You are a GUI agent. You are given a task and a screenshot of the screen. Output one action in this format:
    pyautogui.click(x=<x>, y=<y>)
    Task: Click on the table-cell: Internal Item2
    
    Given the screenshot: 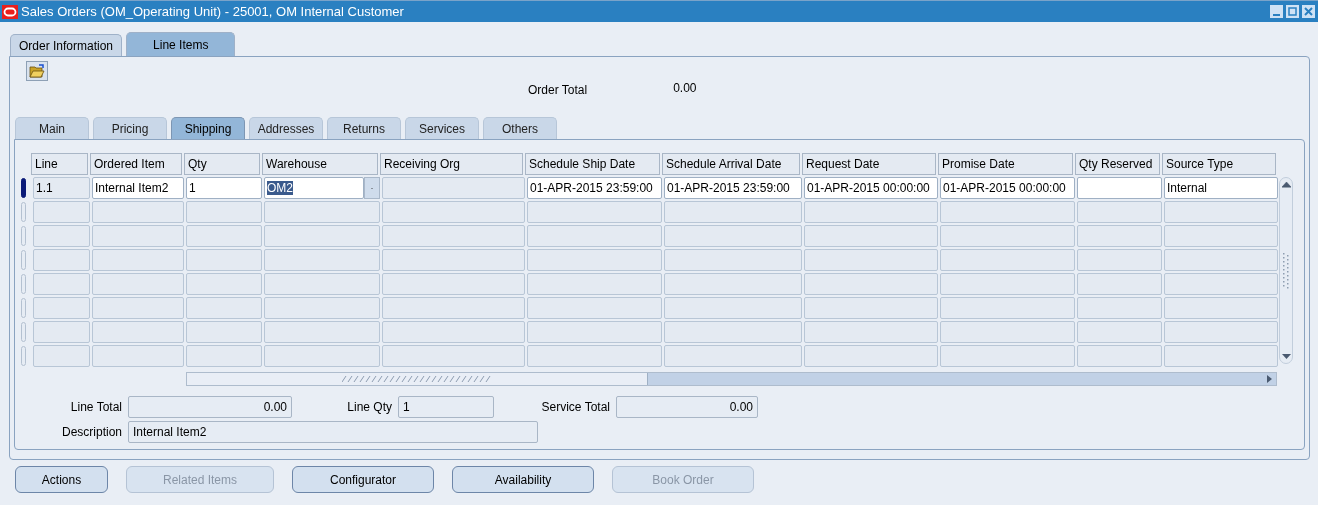 What is the action you would take?
    pyautogui.click(x=138, y=188)
    